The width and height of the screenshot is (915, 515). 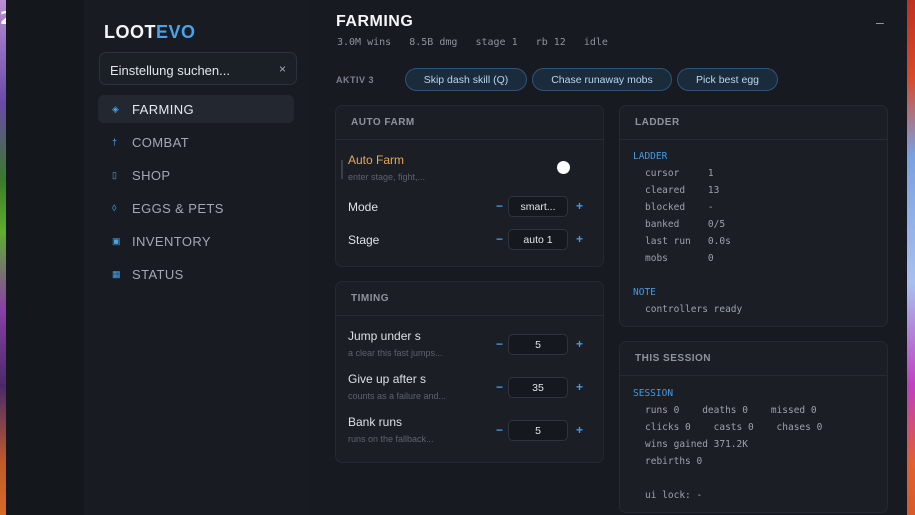 What do you see at coordinates (734, 427) in the screenshot?
I see `session-clicks: clicks 0 casts 0 chases 0` at bounding box center [734, 427].